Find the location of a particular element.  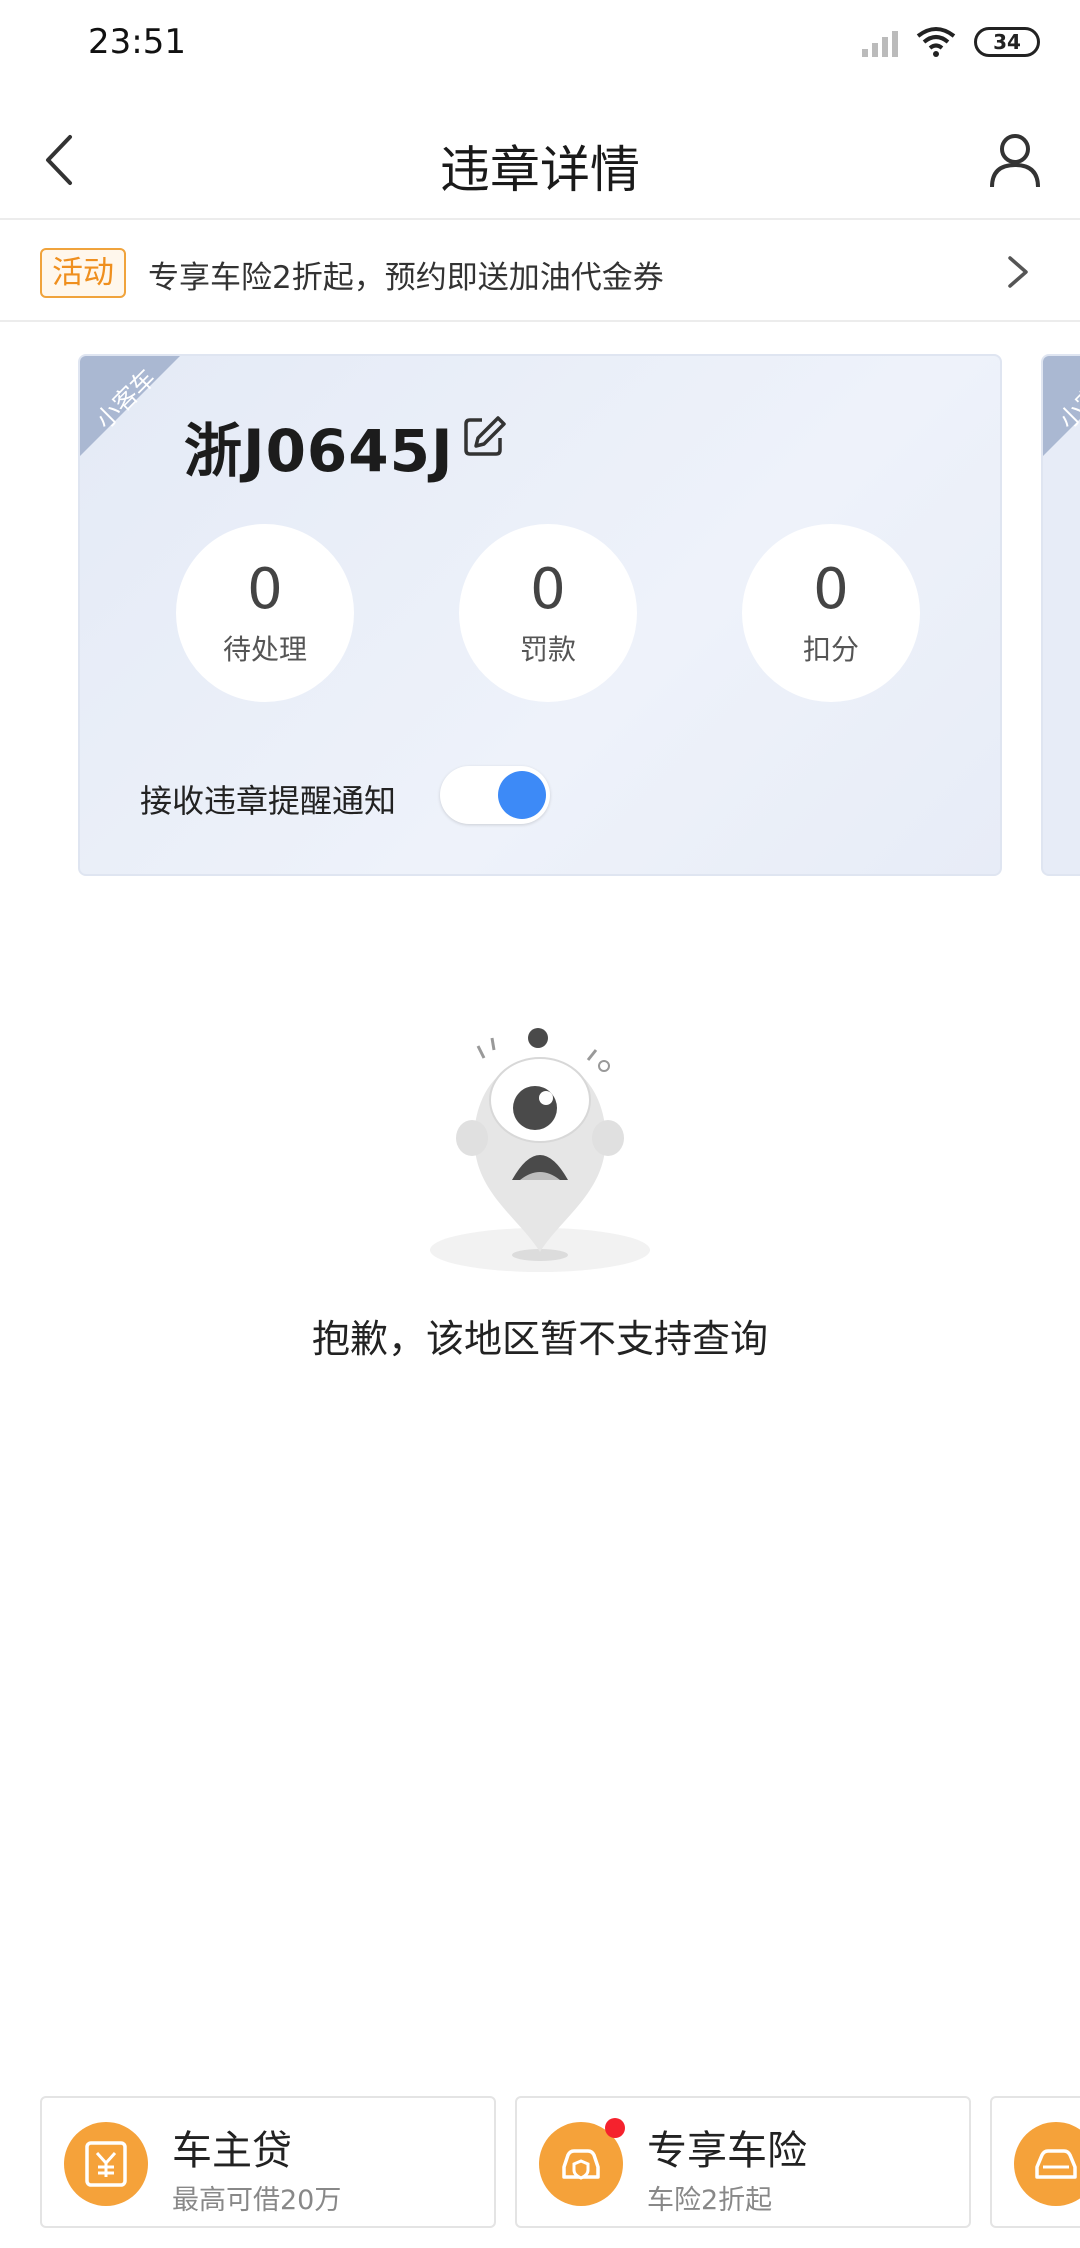

stat-fine-label: 罚款 is located at coordinates (547, 649).